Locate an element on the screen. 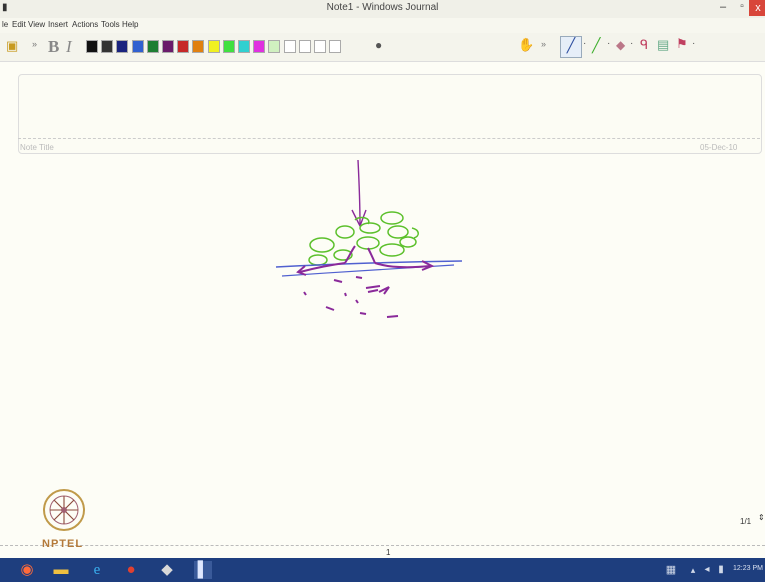 The width and height of the screenshot is (765, 582). menu-view: View is located at coordinates (36, 24).